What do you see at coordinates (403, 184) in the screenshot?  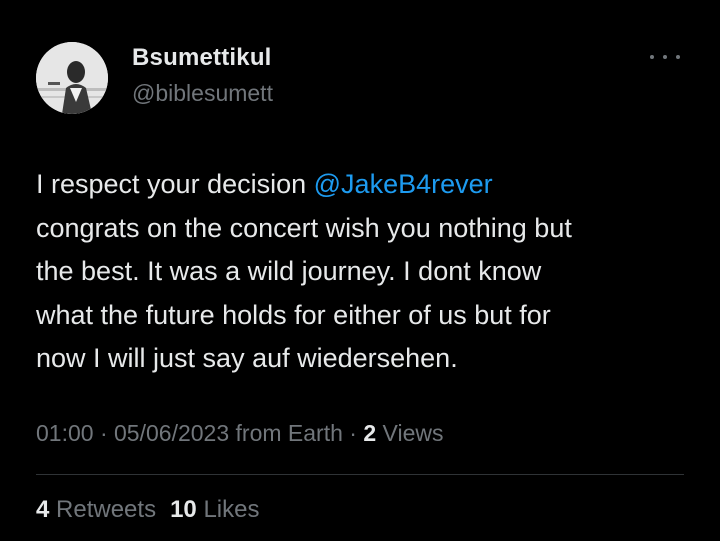 I see `mention-link: @JakeB4rever` at bounding box center [403, 184].